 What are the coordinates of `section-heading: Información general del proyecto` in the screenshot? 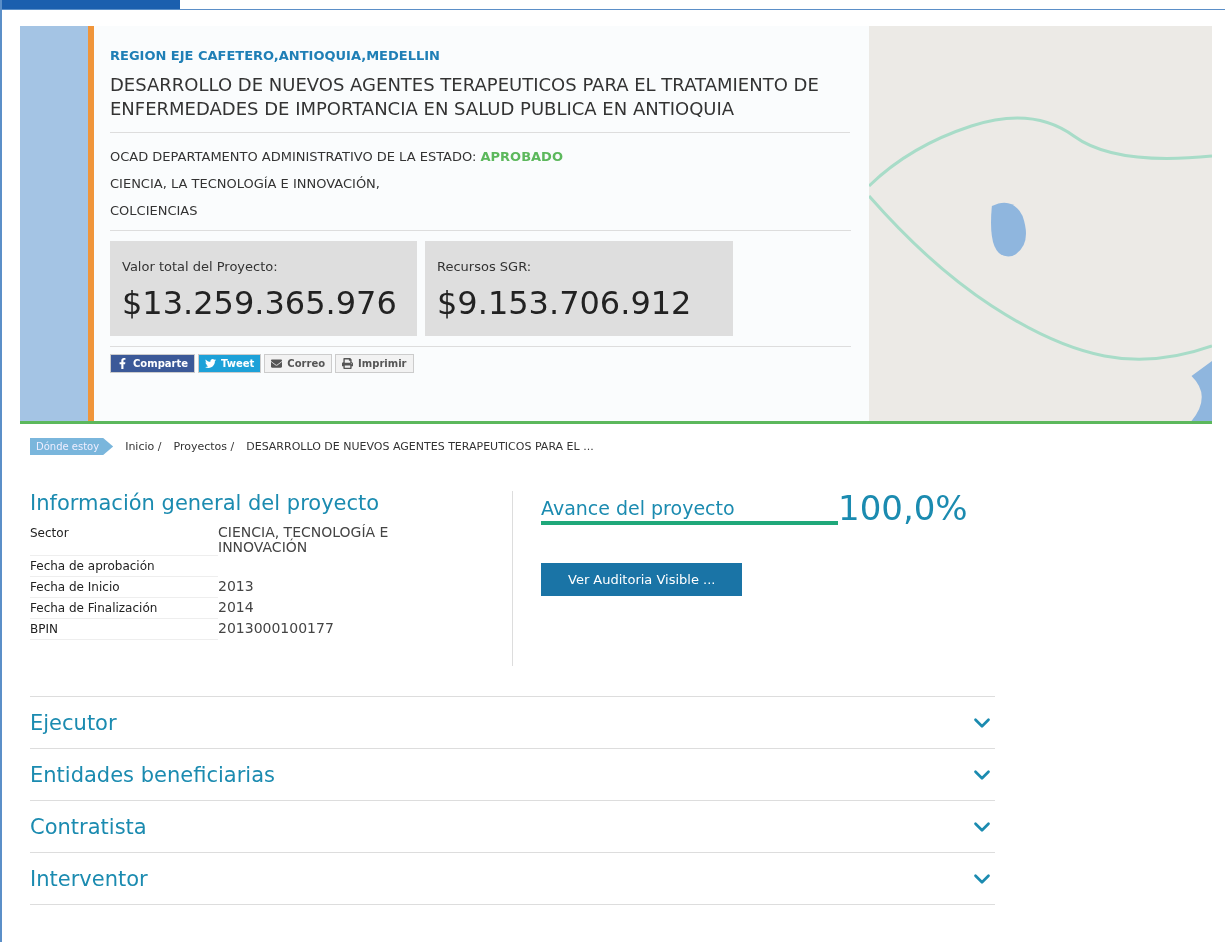 It's located at (205, 503).